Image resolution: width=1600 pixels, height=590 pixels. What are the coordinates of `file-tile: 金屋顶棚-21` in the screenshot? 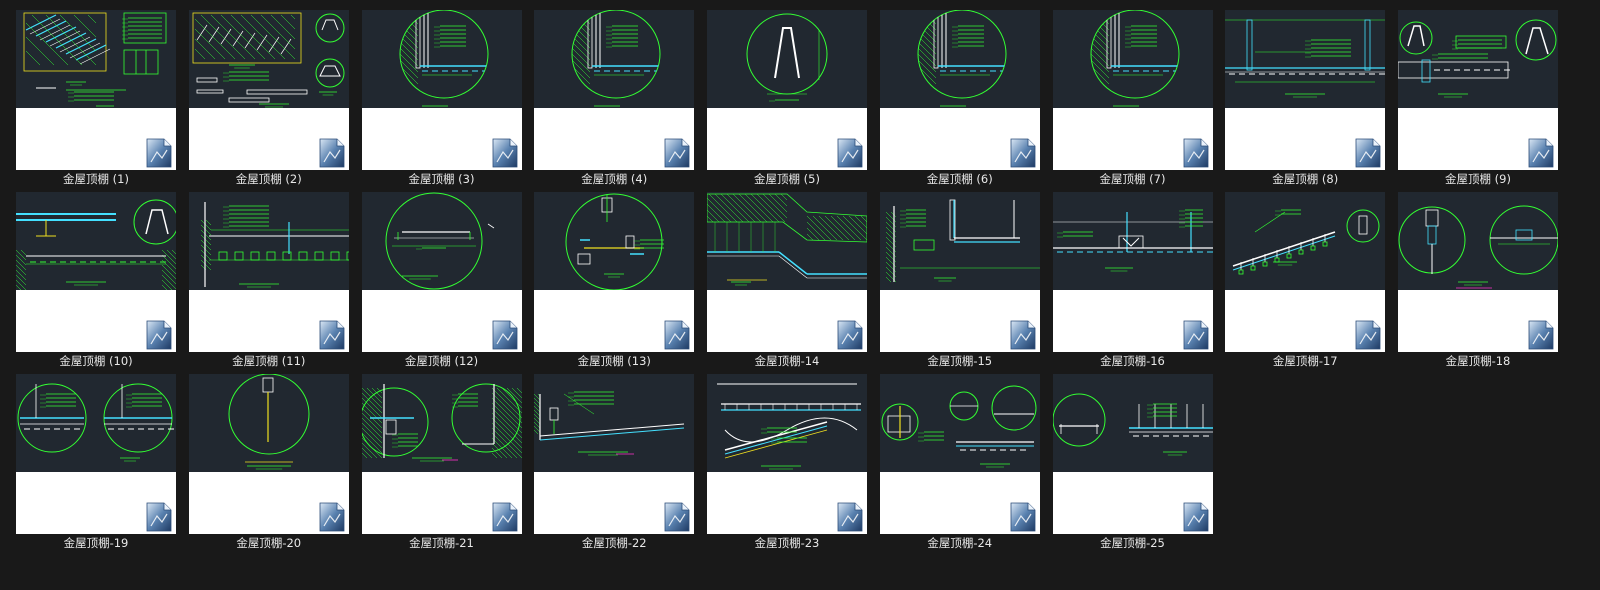 It's located at (441, 463).